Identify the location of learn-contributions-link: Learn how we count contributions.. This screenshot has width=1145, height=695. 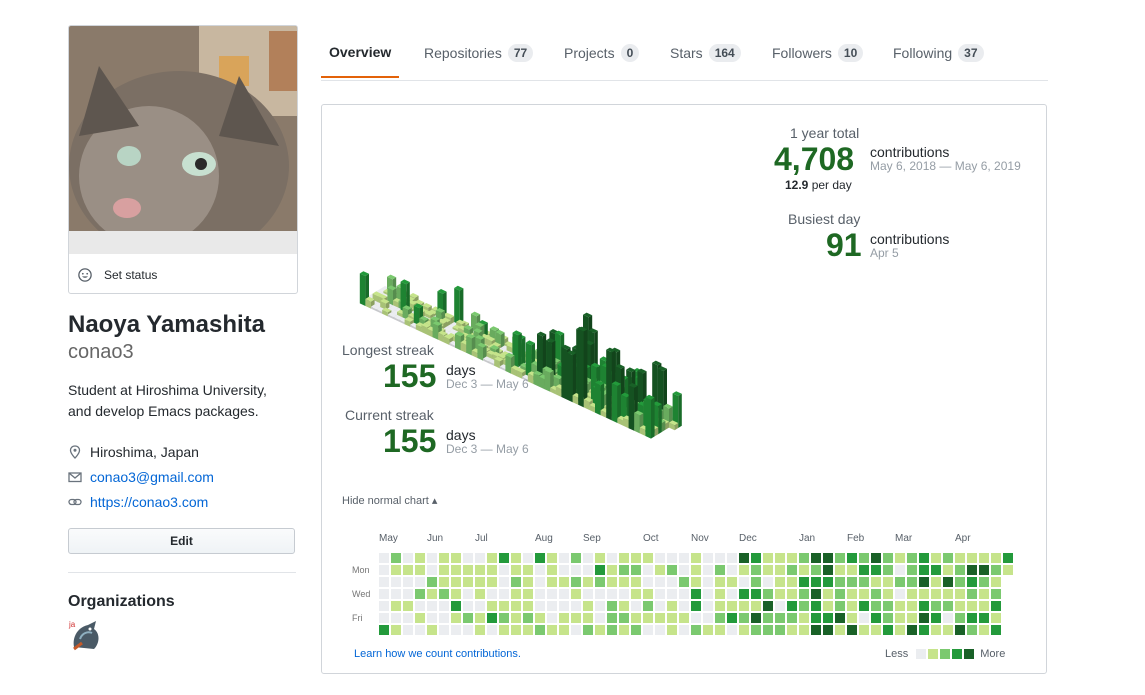
(437, 654).